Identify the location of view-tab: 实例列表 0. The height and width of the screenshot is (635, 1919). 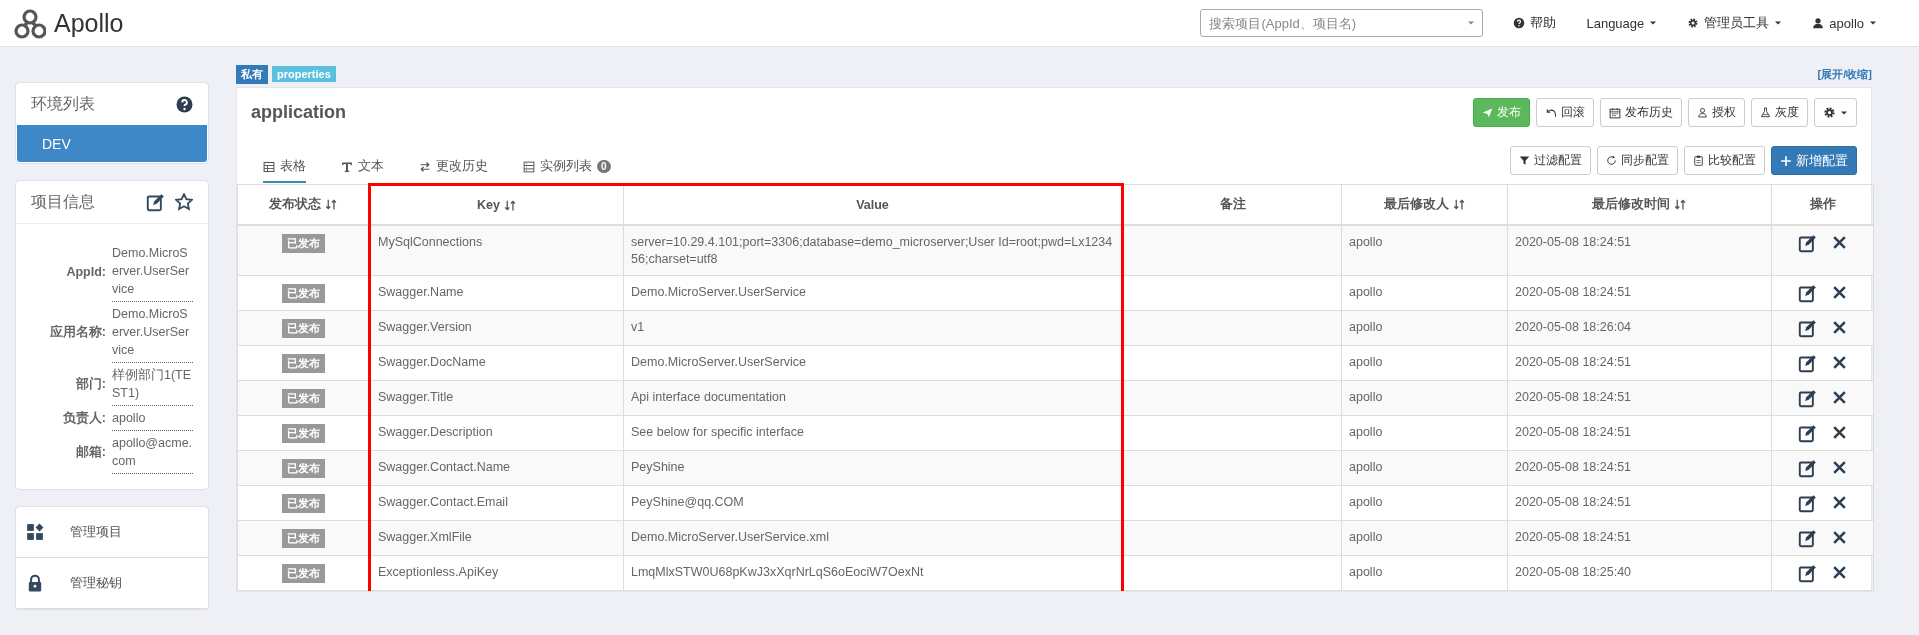
(567, 168).